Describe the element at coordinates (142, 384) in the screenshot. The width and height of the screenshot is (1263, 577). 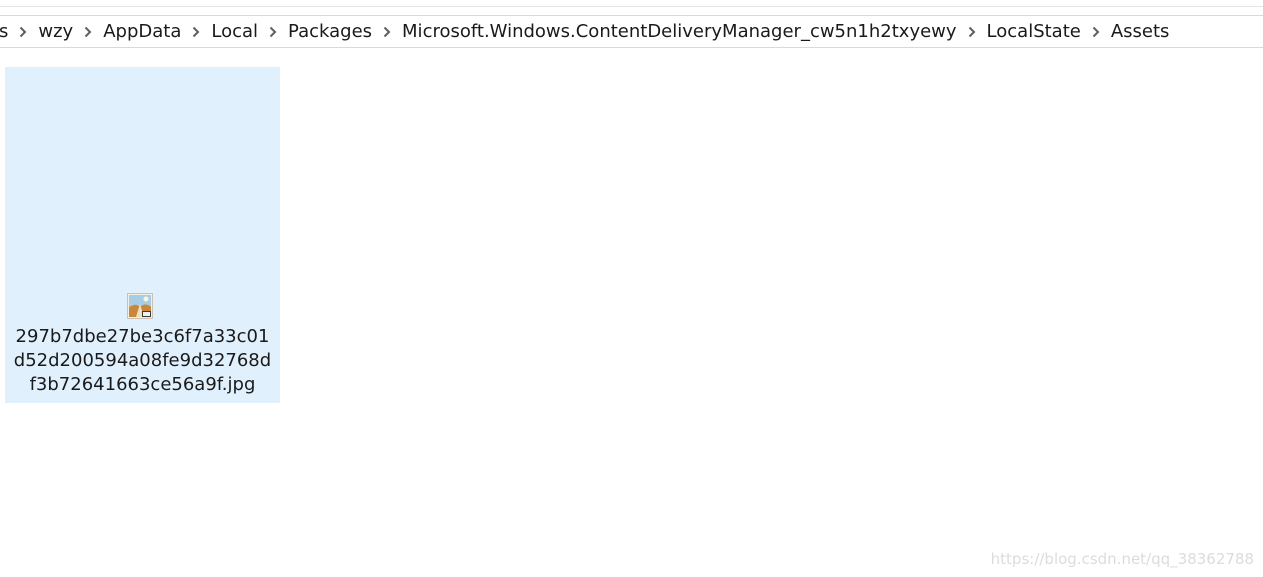
I see `file-name-line: f3b72641663ce56a9f.jpg` at that location.